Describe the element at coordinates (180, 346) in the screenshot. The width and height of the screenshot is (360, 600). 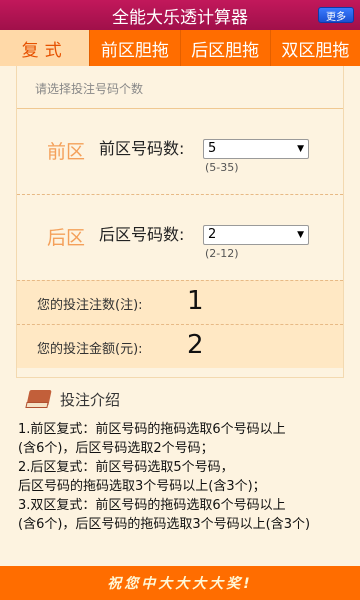
I see `bet-amount-row: 您的投注金额(元): 2` at that location.